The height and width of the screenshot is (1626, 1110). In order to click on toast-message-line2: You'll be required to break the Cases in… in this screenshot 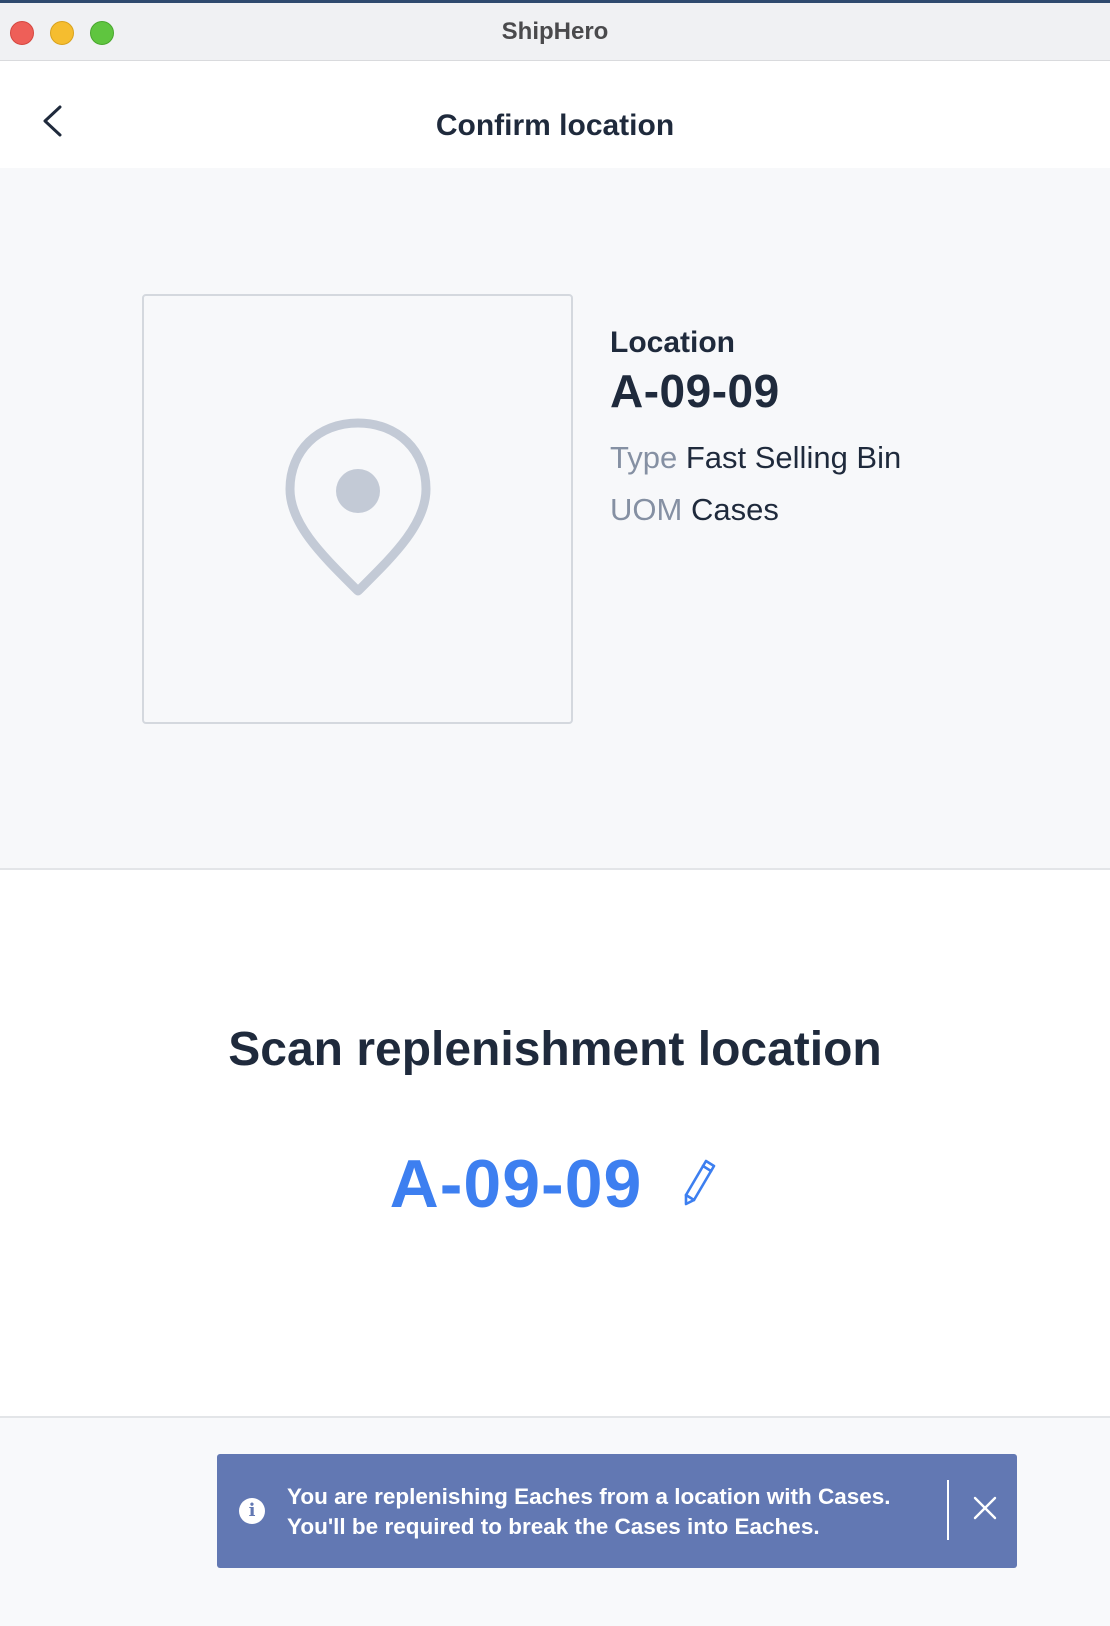, I will do `click(553, 1526)`.